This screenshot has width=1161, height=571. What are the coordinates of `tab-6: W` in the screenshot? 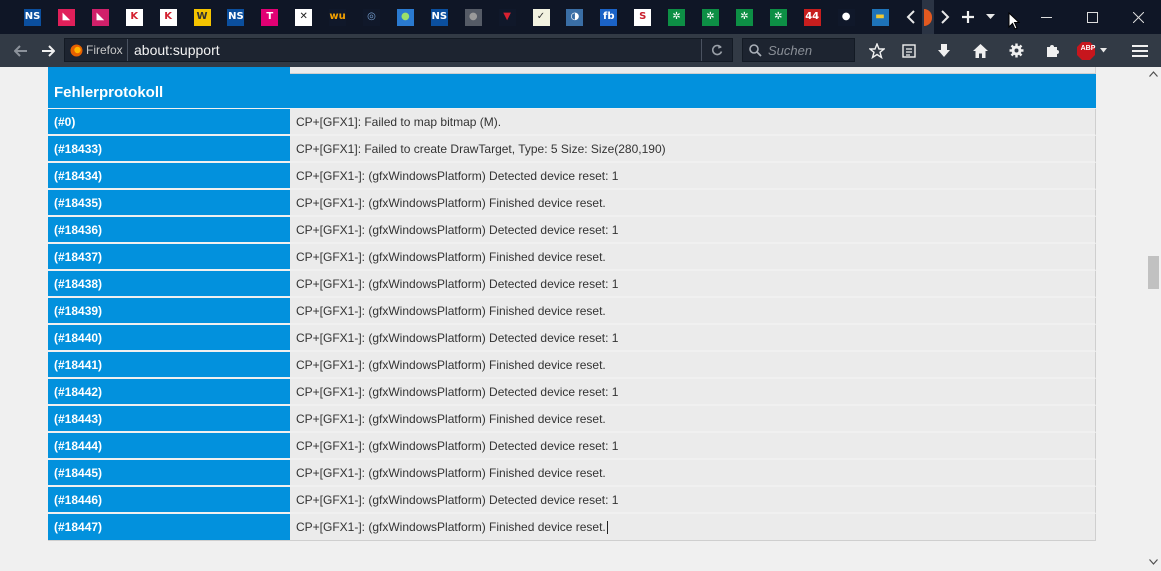 It's located at (202, 17).